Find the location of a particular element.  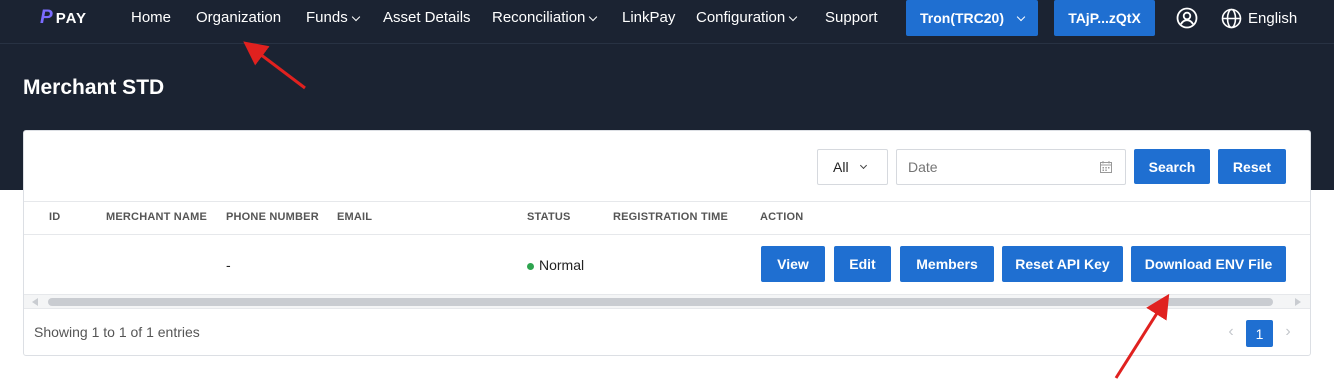

nav-item-organization: Organization is located at coordinates (238, 18).